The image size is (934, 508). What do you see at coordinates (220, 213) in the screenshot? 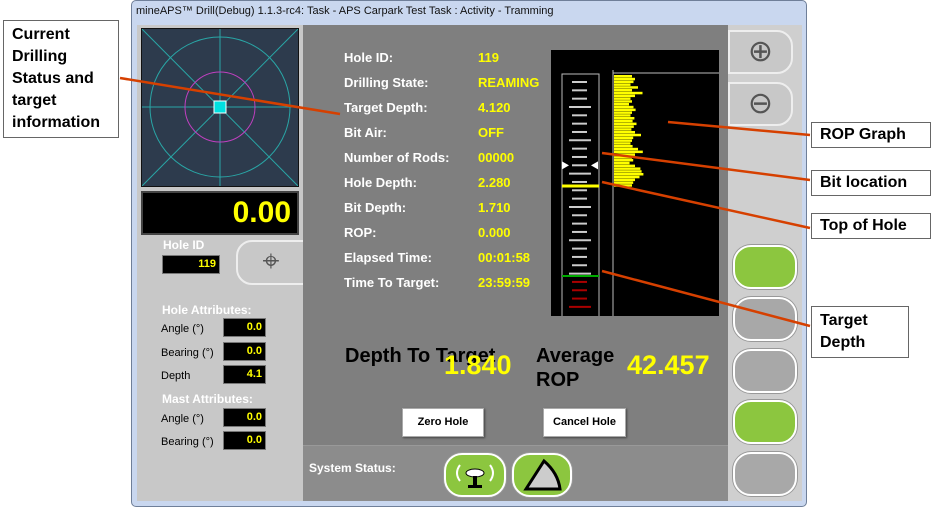
I see `depth-display: 0.00` at bounding box center [220, 213].